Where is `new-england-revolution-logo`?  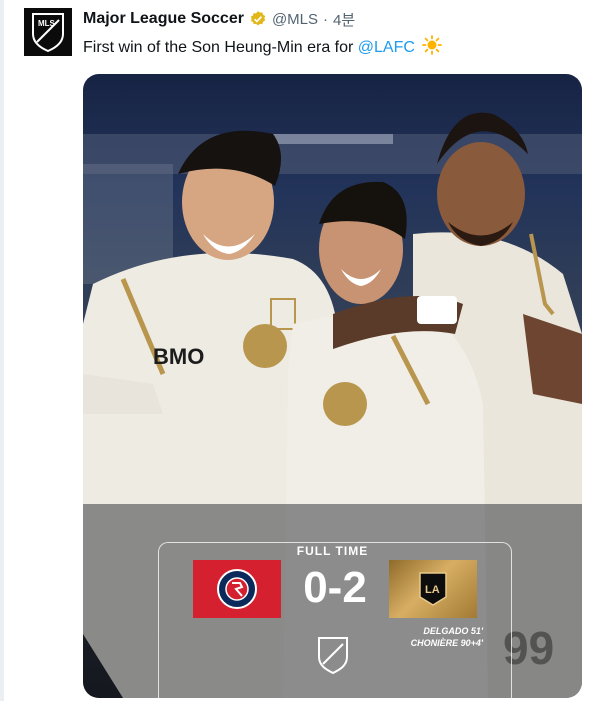 new-england-revolution-logo is located at coordinates (237, 589).